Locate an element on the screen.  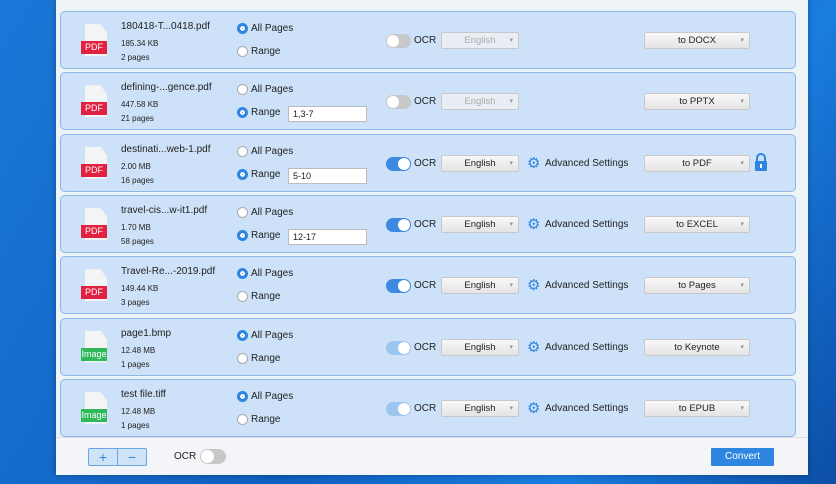
page-count: 16 pages is located at coordinates (137, 180).